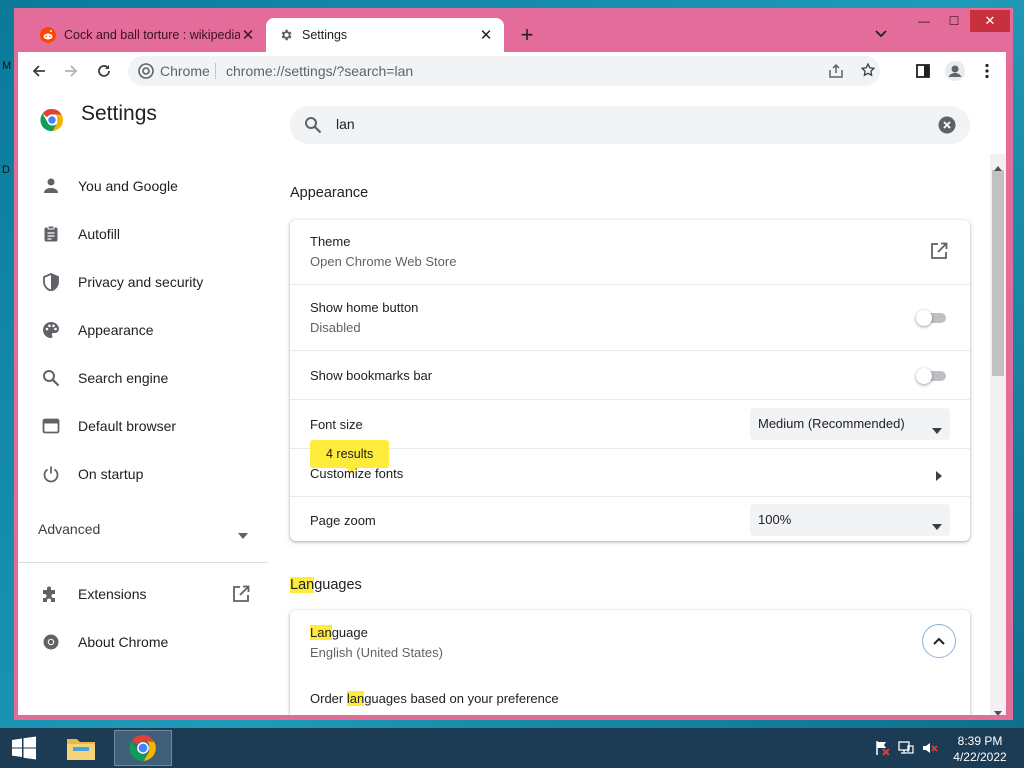  I want to click on search-highlight: lan, so click(355, 698).